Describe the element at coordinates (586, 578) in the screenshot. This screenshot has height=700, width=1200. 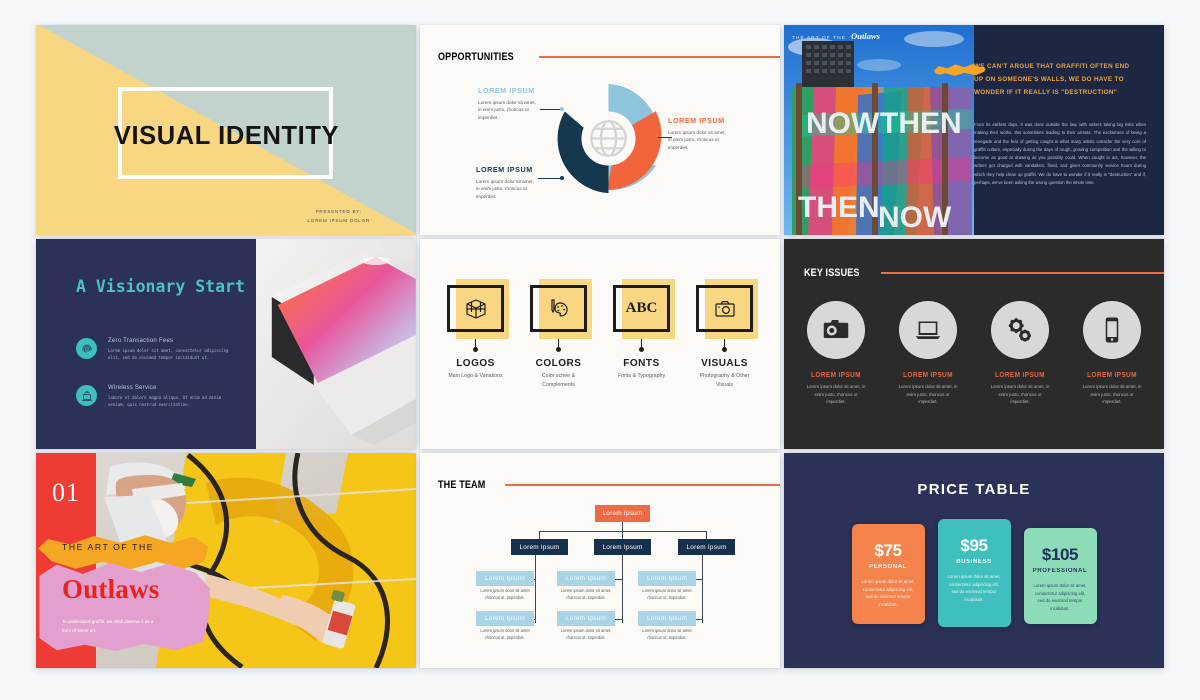
I see `org-node-leaf-2: Lorem Ipsum` at that location.